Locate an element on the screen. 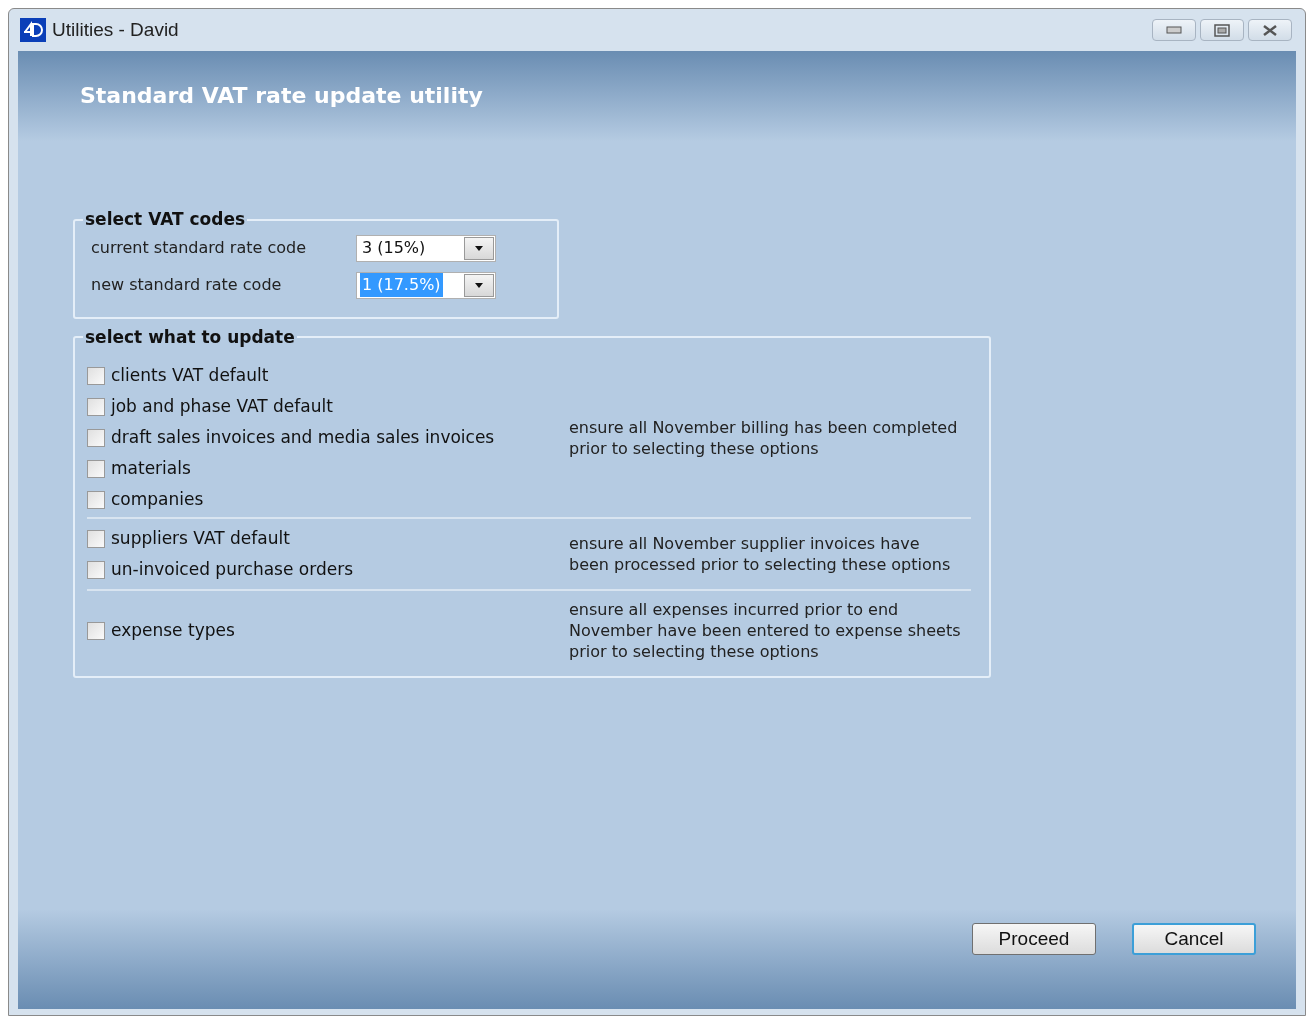  option-label: suppliers VAT default is located at coordinates (200, 538).